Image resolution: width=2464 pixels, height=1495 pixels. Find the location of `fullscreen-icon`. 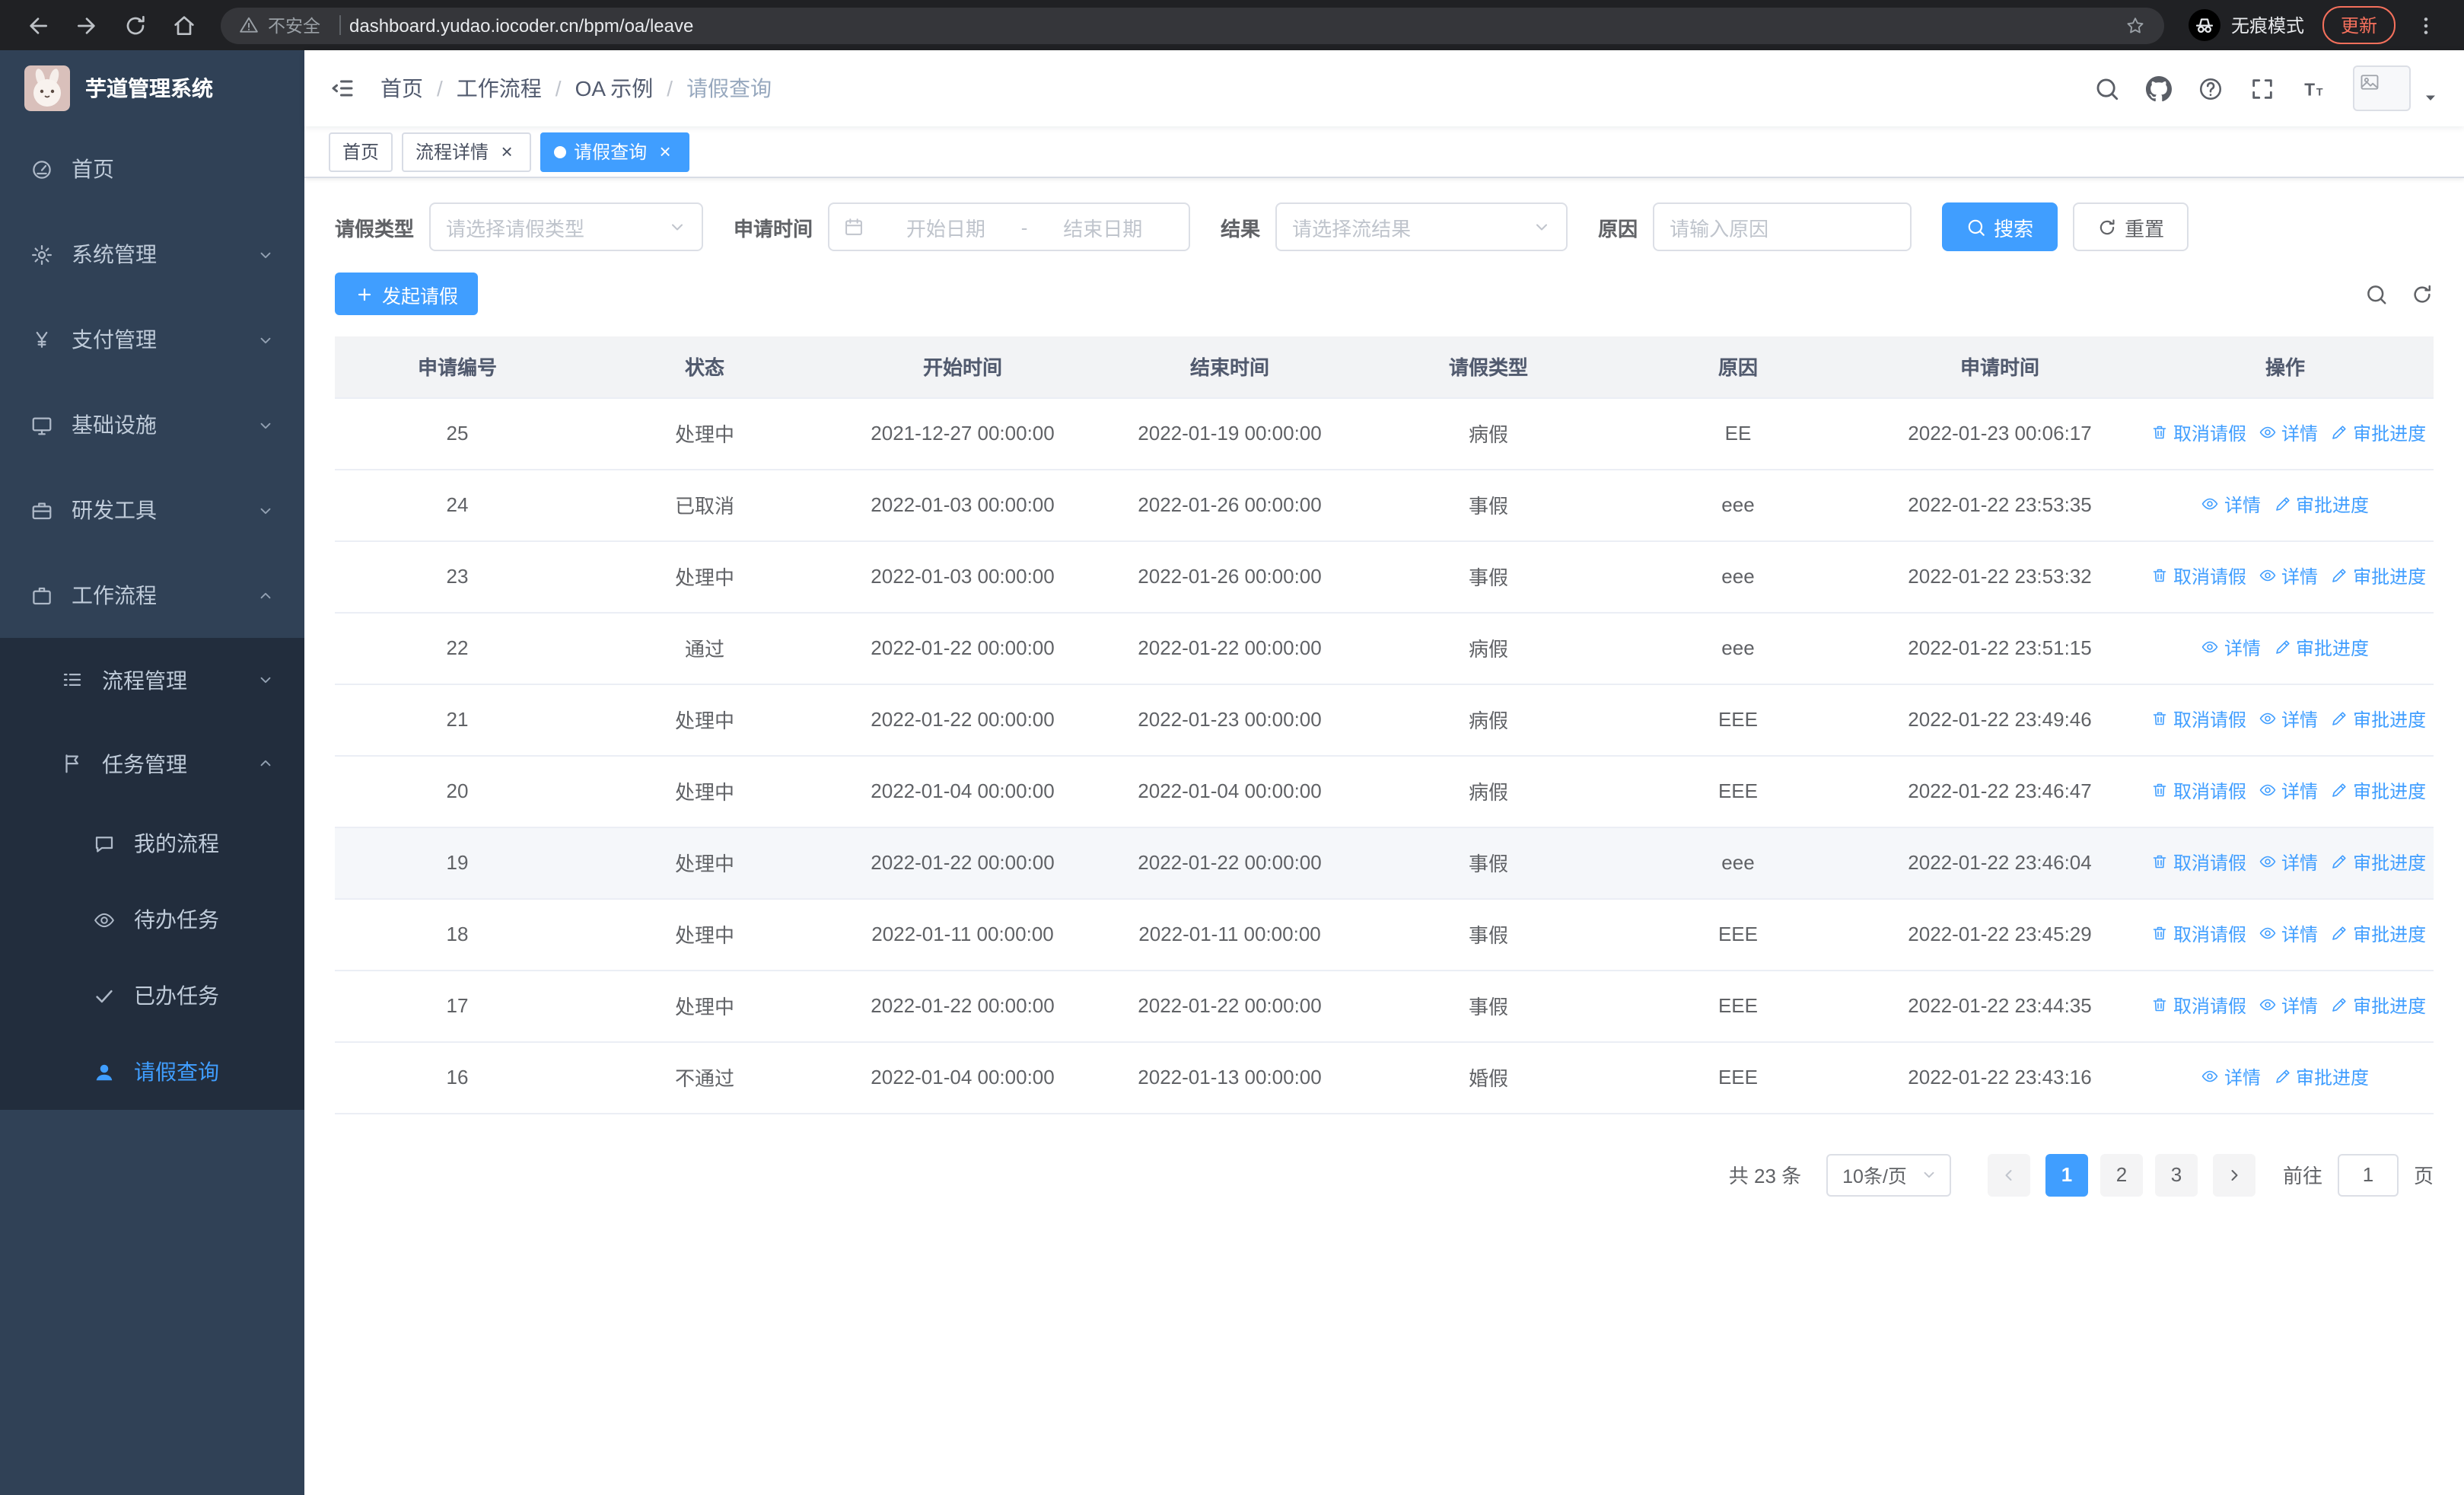

fullscreen-icon is located at coordinates (2262, 88).